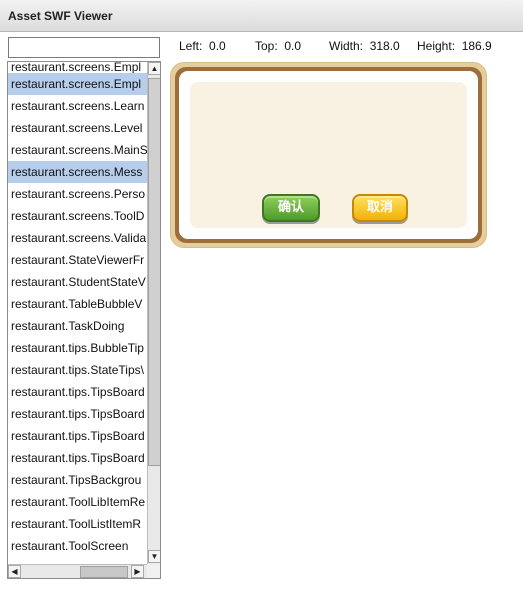 Image resolution: width=523 pixels, height=590 pixels. Describe the element at coordinates (77, 546) in the screenshot. I see `list-item: restaurant.ToolScreen` at that location.